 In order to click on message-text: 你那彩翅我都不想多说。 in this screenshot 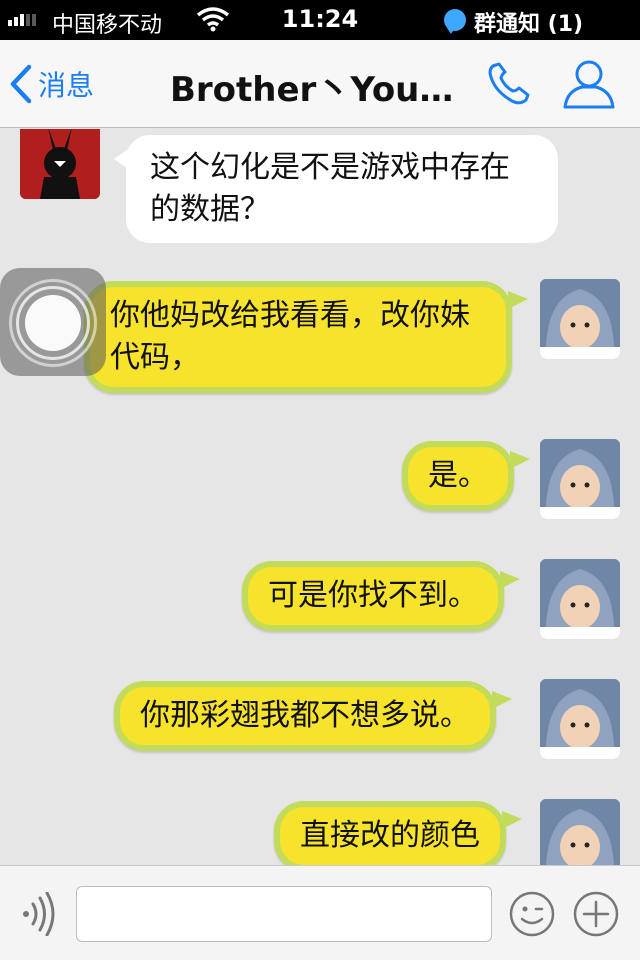, I will do `click(305, 715)`.